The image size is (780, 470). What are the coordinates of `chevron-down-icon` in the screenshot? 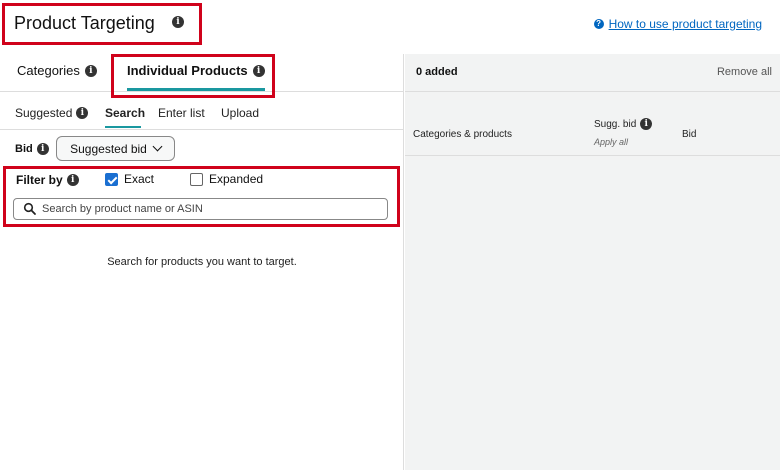 It's located at (157, 146).